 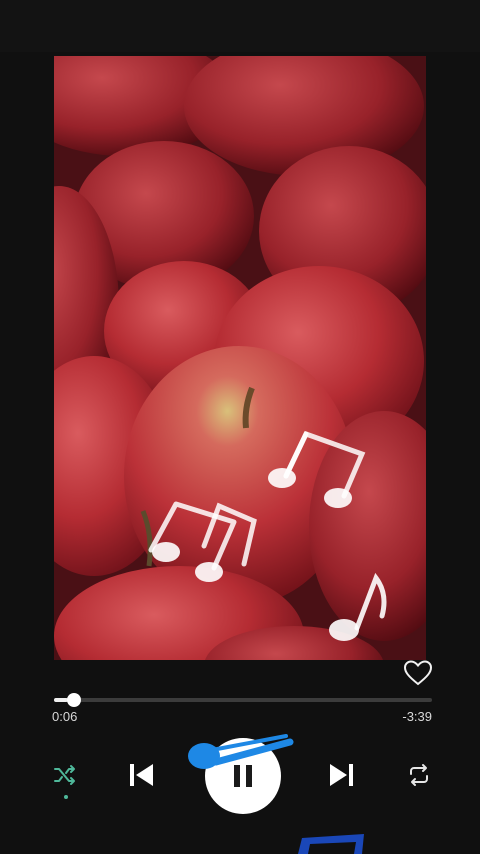 I want to click on shuffle-icon, so click(x=64, y=775).